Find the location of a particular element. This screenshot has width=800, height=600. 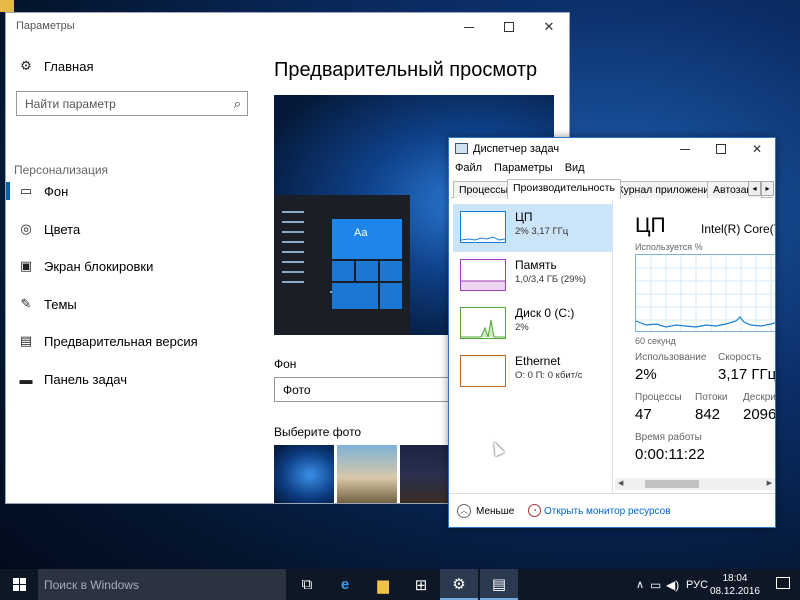

perf-item-name: Диск 0 (C:) is located at coordinates (545, 313).